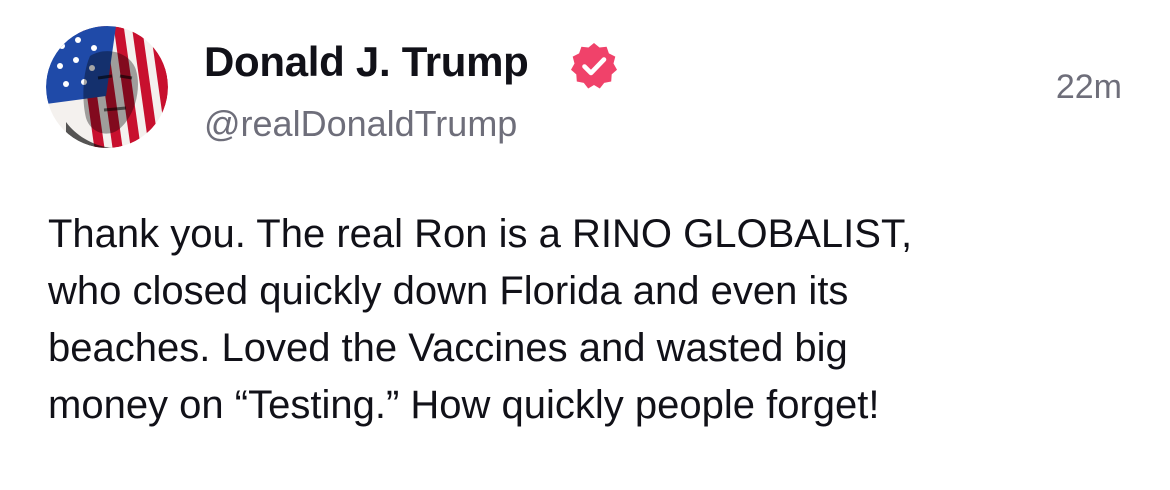 The image size is (1170, 490). Describe the element at coordinates (360, 124) in the screenshot. I see `author-handle: @realDonaldTrump` at that location.